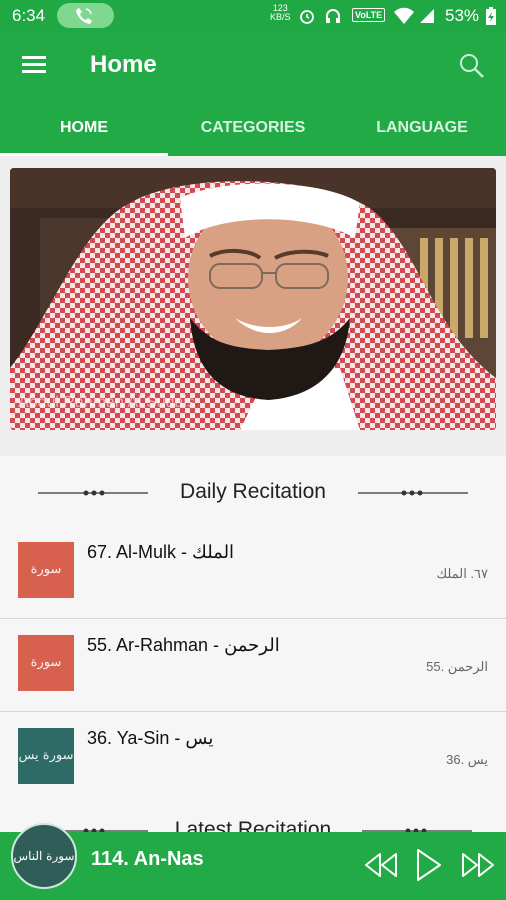 This screenshot has width=506, height=900. What do you see at coordinates (29, 15) in the screenshot?
I see `status-time: 6:34` at bounding box center [29, 15].